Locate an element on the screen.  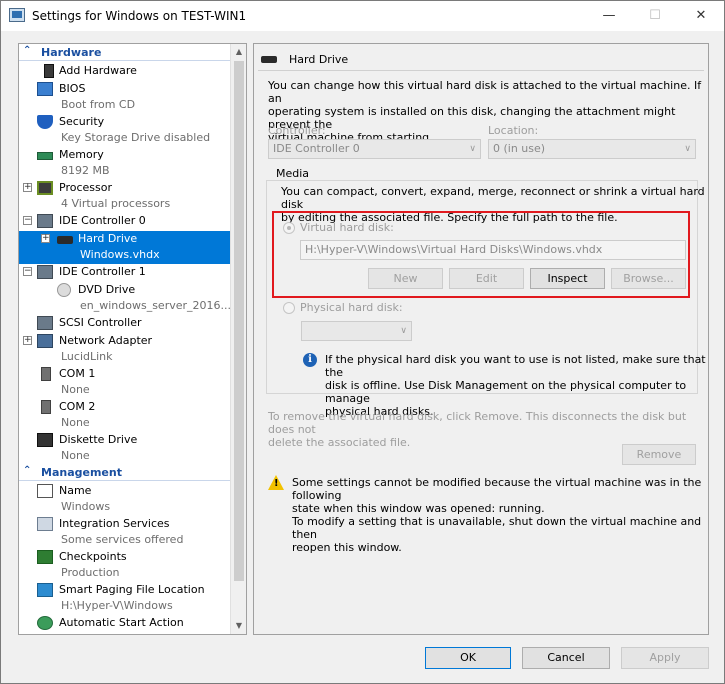
tree-item-bios: BIOS Boot from CD is located at coordinates (124, 97).